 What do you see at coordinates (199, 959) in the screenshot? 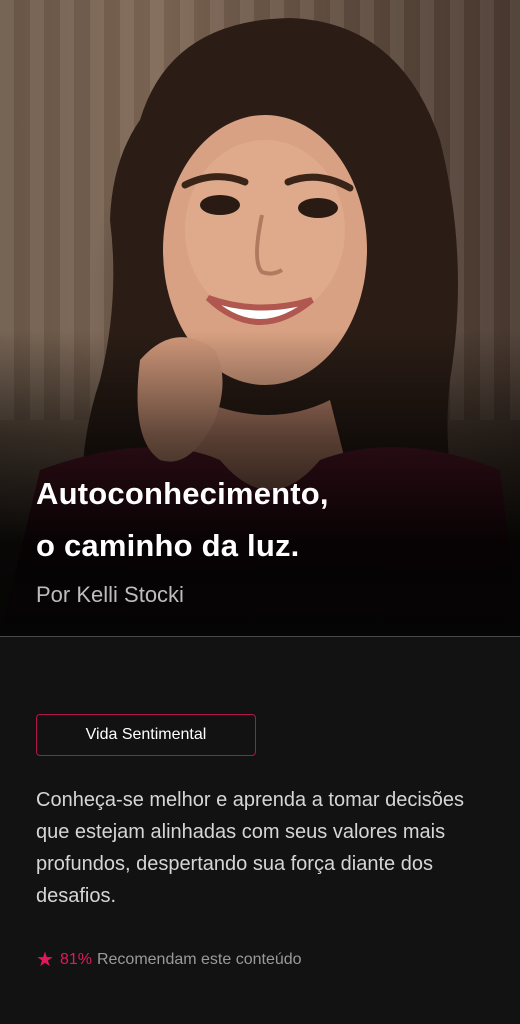
I see `recommendation-label: Recomendam este conteúdo` at bounding box center [199, 959].